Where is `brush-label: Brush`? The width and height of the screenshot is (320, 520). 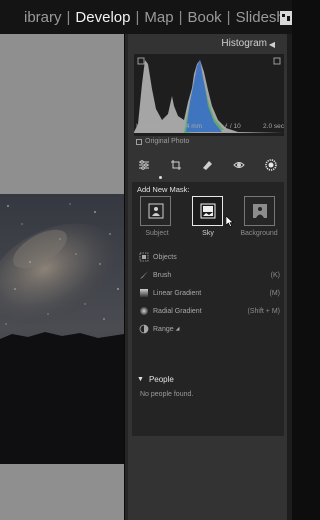 brush-label: Brush is located at coordinates (162, 275).